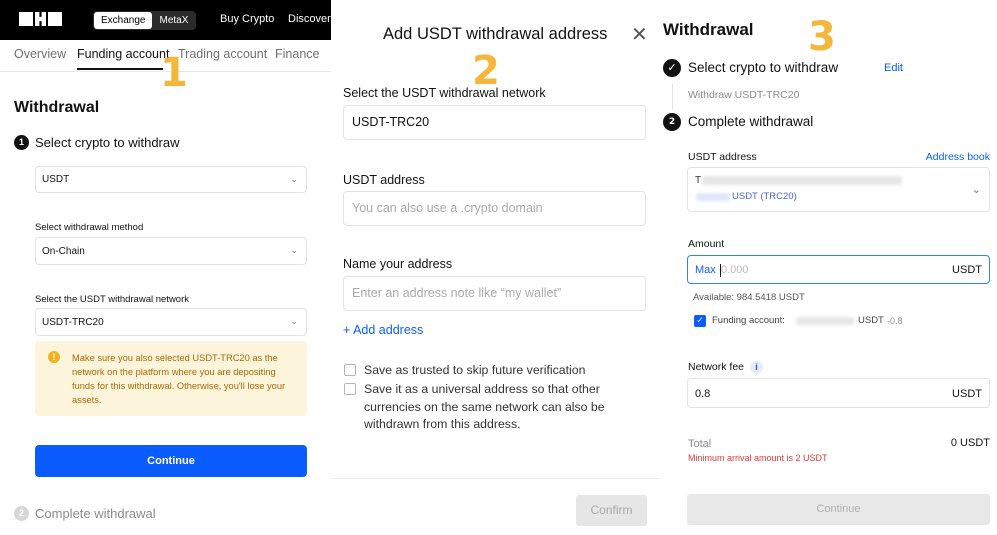 The image size is (997, 535). What do you see at coordinates (735, 270) in the screenshot?
I see `amount-placeholder: 0.000` at bounding box center [735, 270].